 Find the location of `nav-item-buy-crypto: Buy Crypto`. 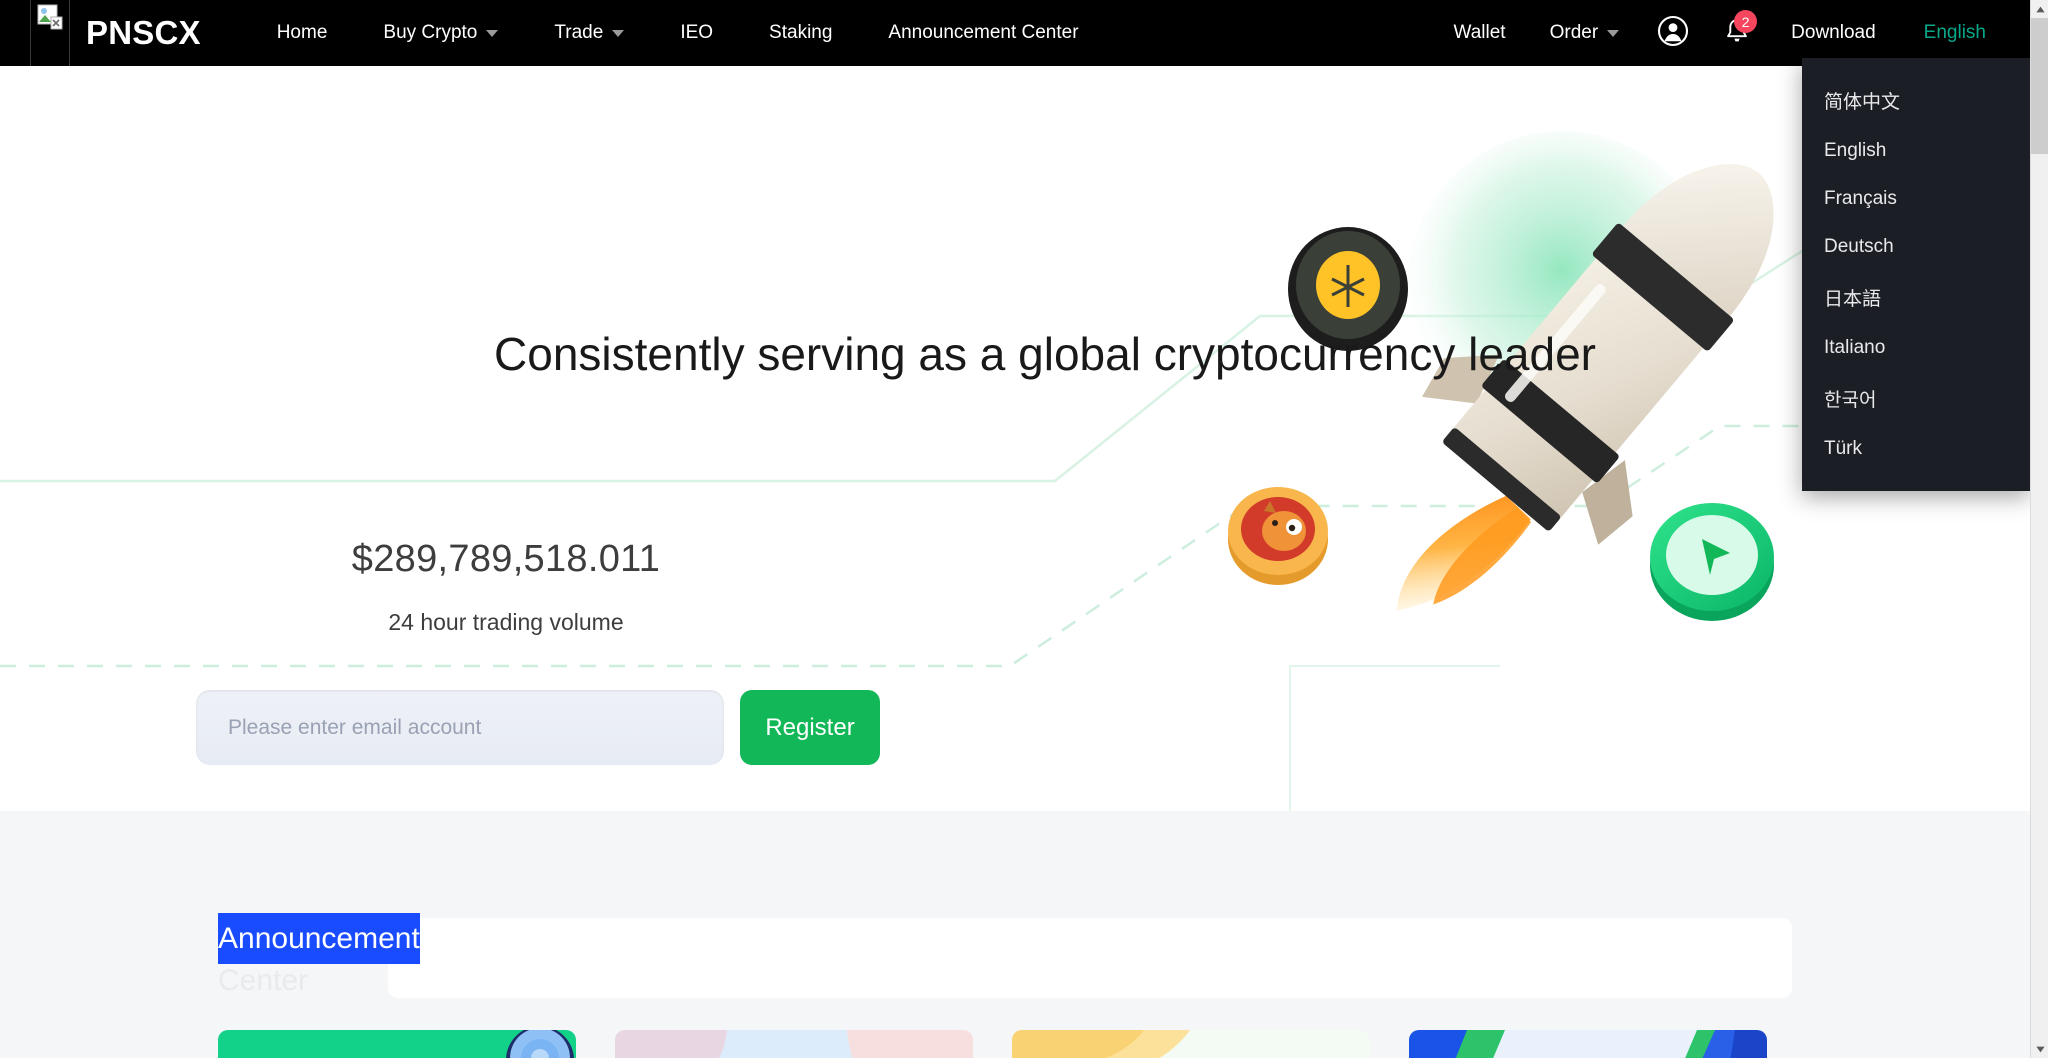

nav-item-buy-crypto: Buy Crypto is located at coordinates (440, 33).